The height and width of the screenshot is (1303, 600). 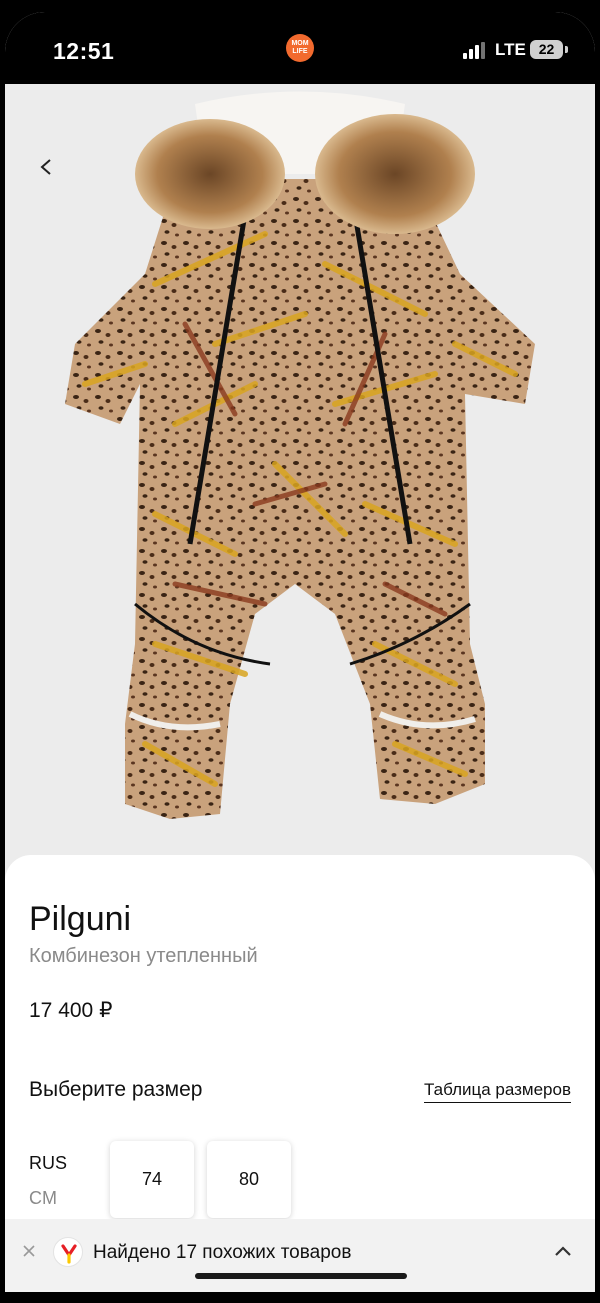 I want to click on size-option-80: 80, so click(x=249, y=1179).